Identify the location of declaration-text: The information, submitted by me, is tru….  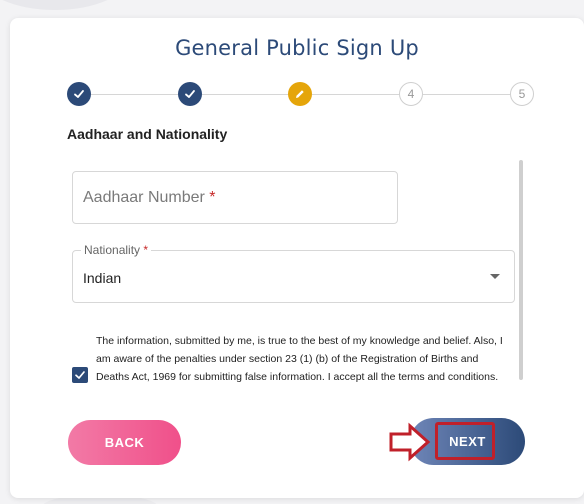
(299, 359).